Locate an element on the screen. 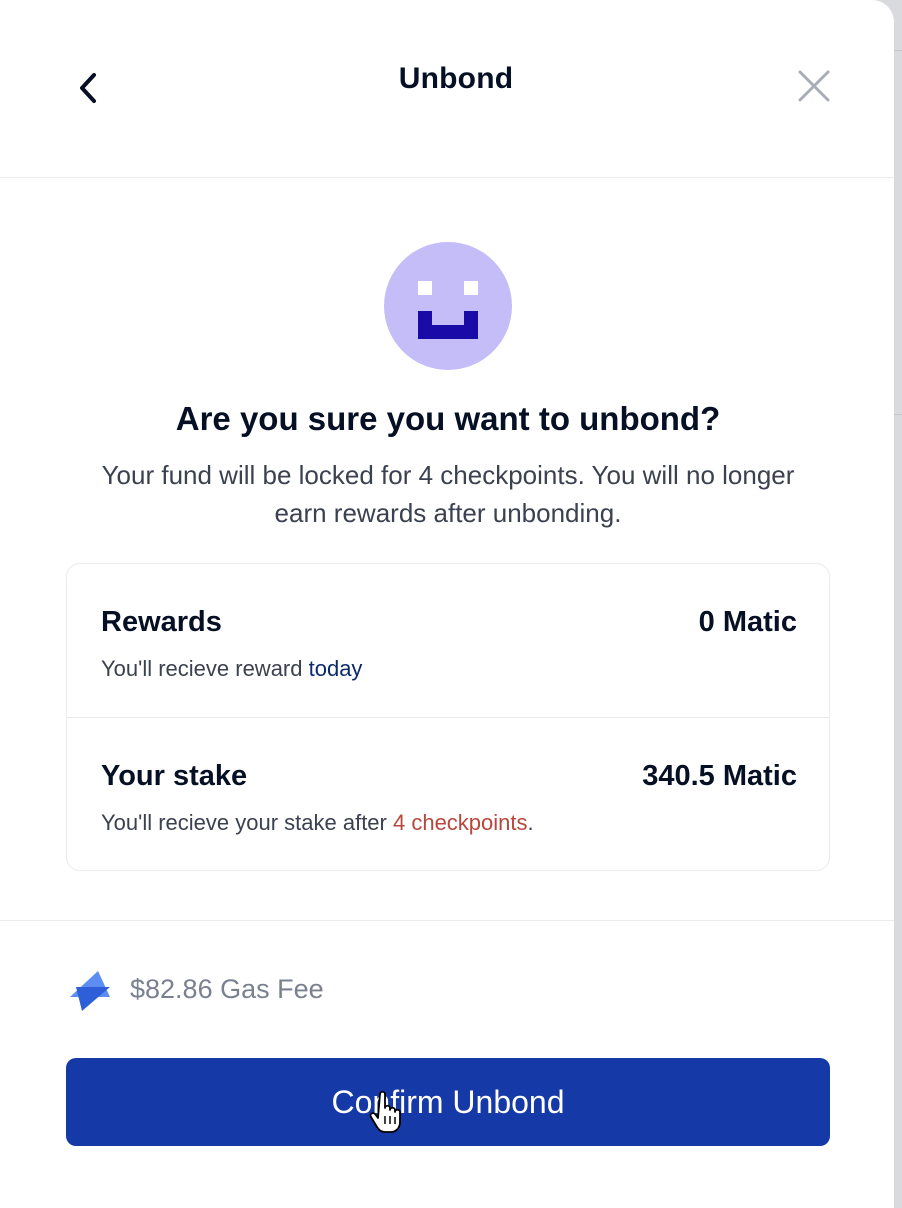 Image resolution: width=902 pixels, height=1208 pixels. gas-fee: $82.86 Gas Fee is located at coordinates (227, 989).